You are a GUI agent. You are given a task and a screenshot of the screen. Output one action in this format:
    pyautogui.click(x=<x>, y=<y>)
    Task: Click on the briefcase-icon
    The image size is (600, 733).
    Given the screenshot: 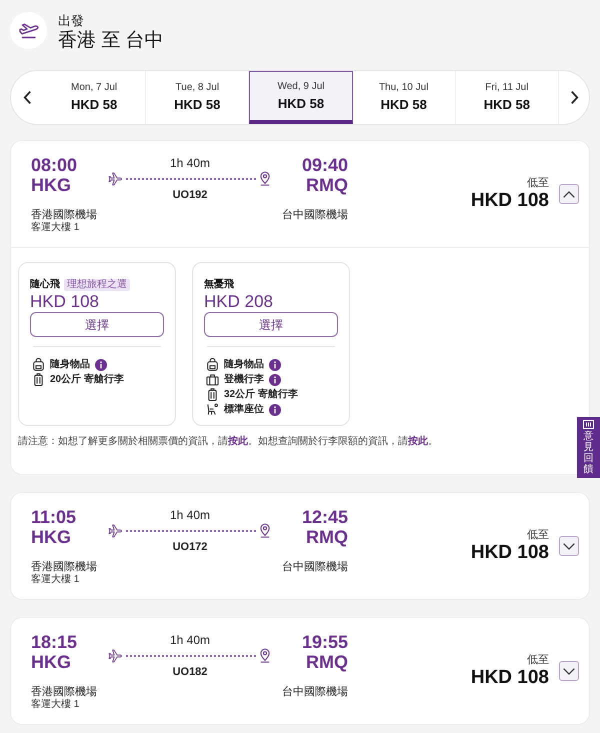 What is the action you would take?
    pyautogui.click(x=212, y=379)
    